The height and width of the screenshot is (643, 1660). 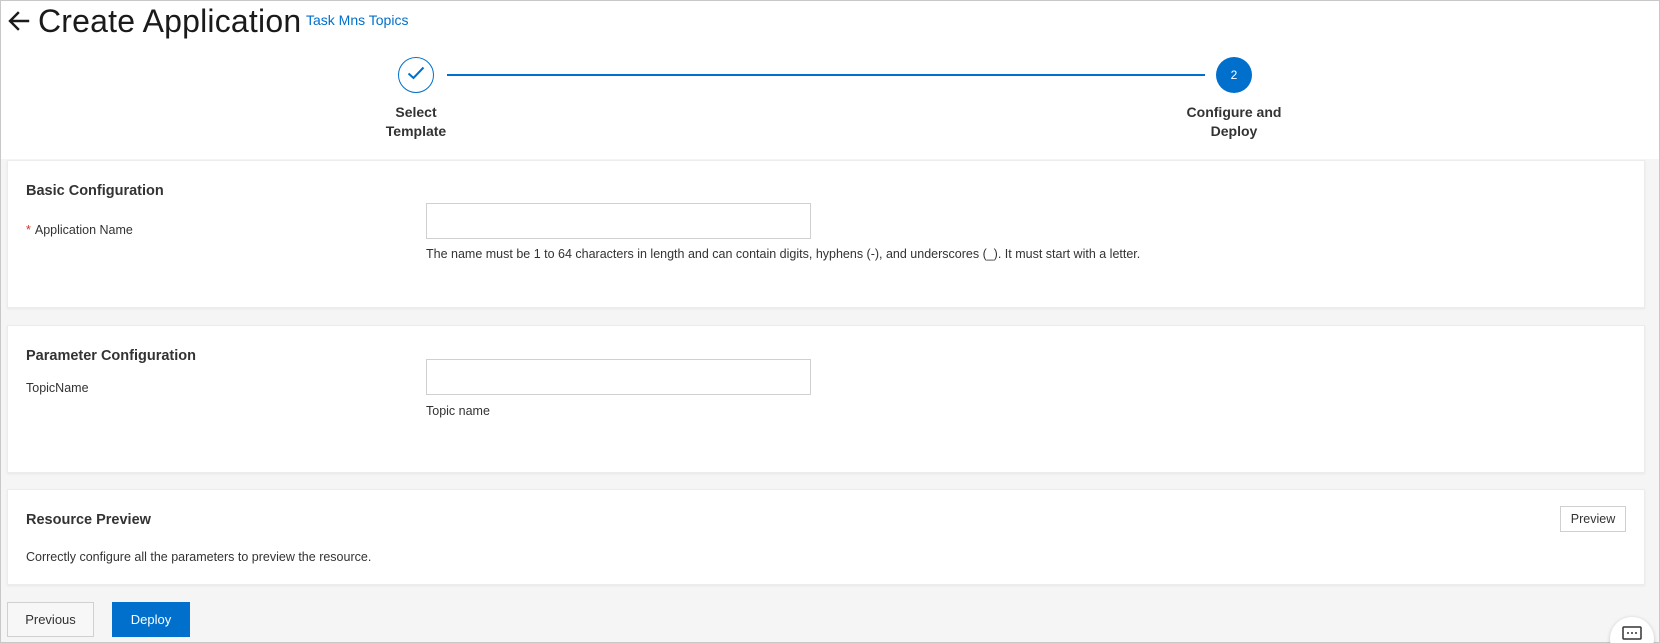 What do you see at coordinates (57, 388) in the screenshot?
I see `topic-name-label: TopicName` at bounding box center [57, 388].